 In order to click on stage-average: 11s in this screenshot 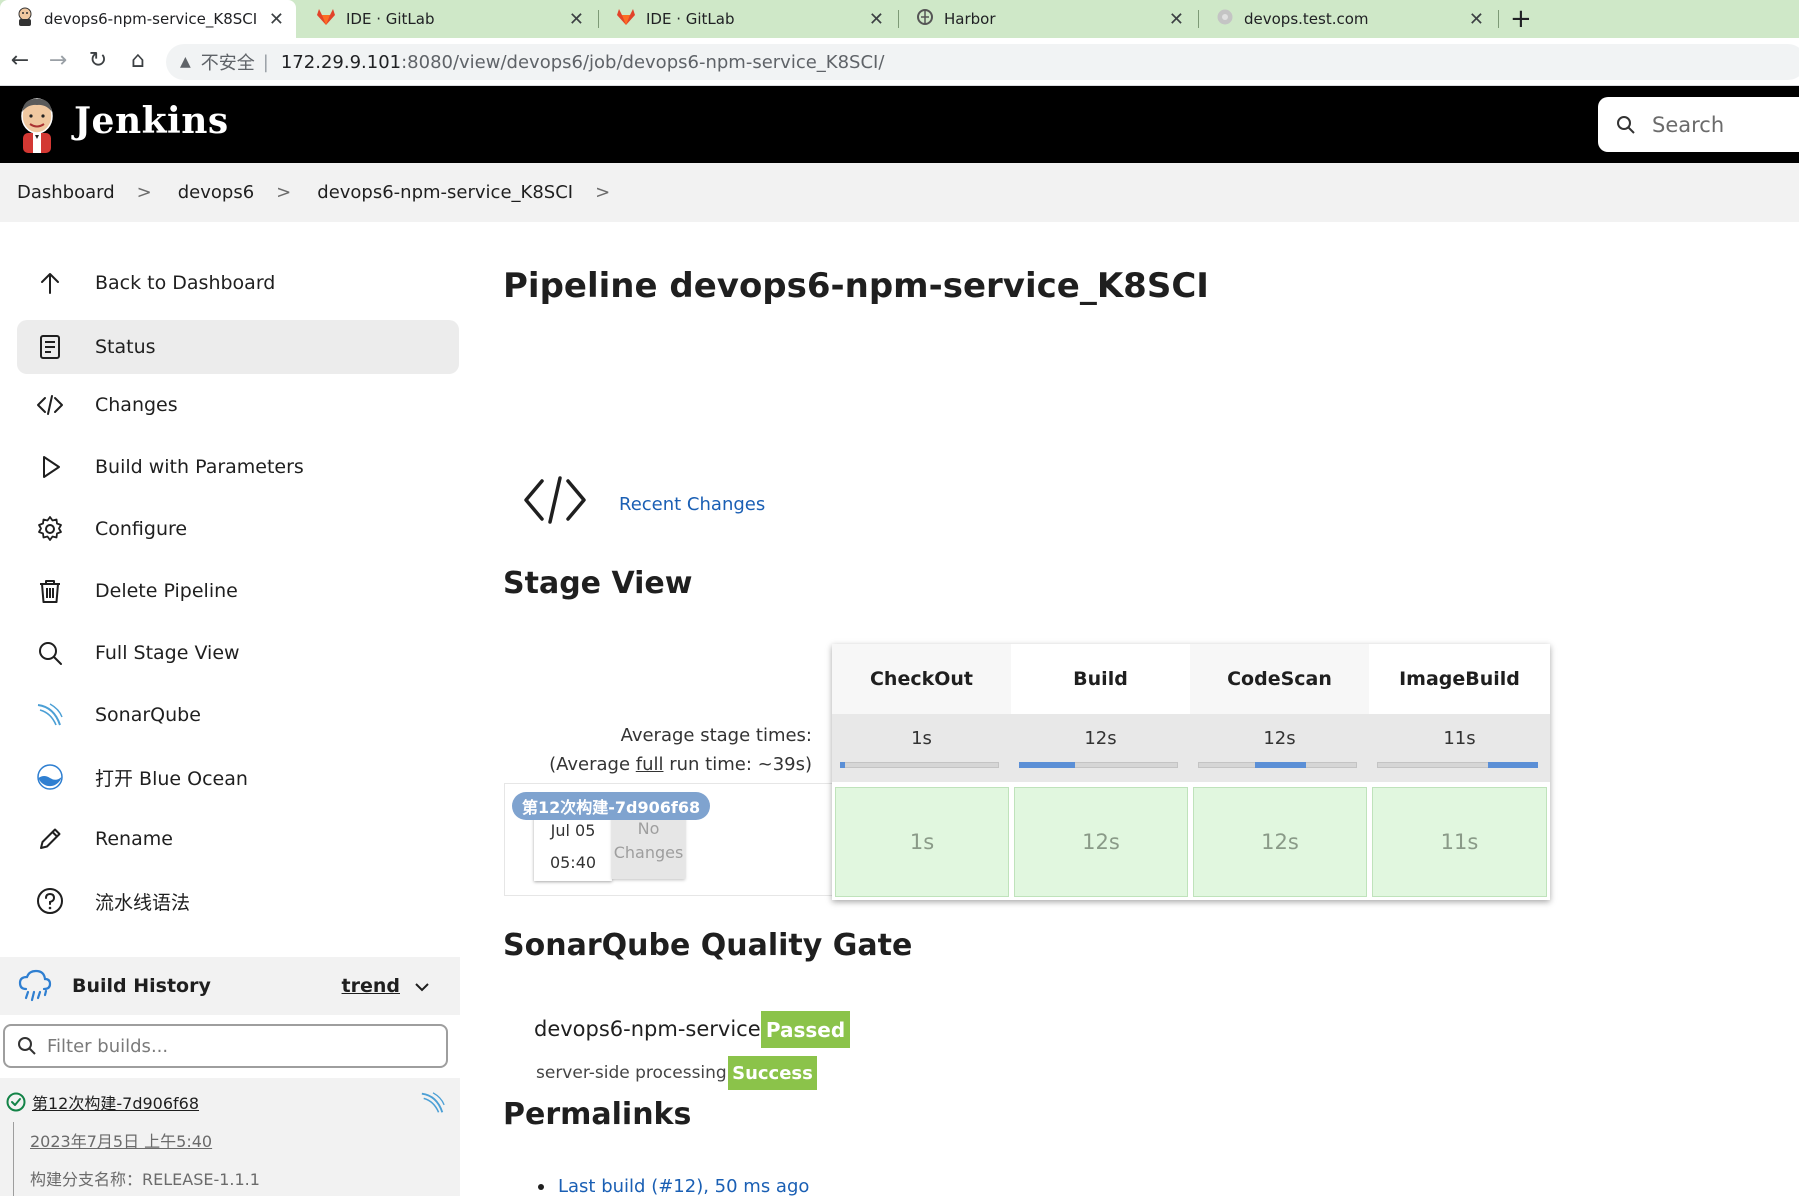, I will do `click(1459, 748)`.